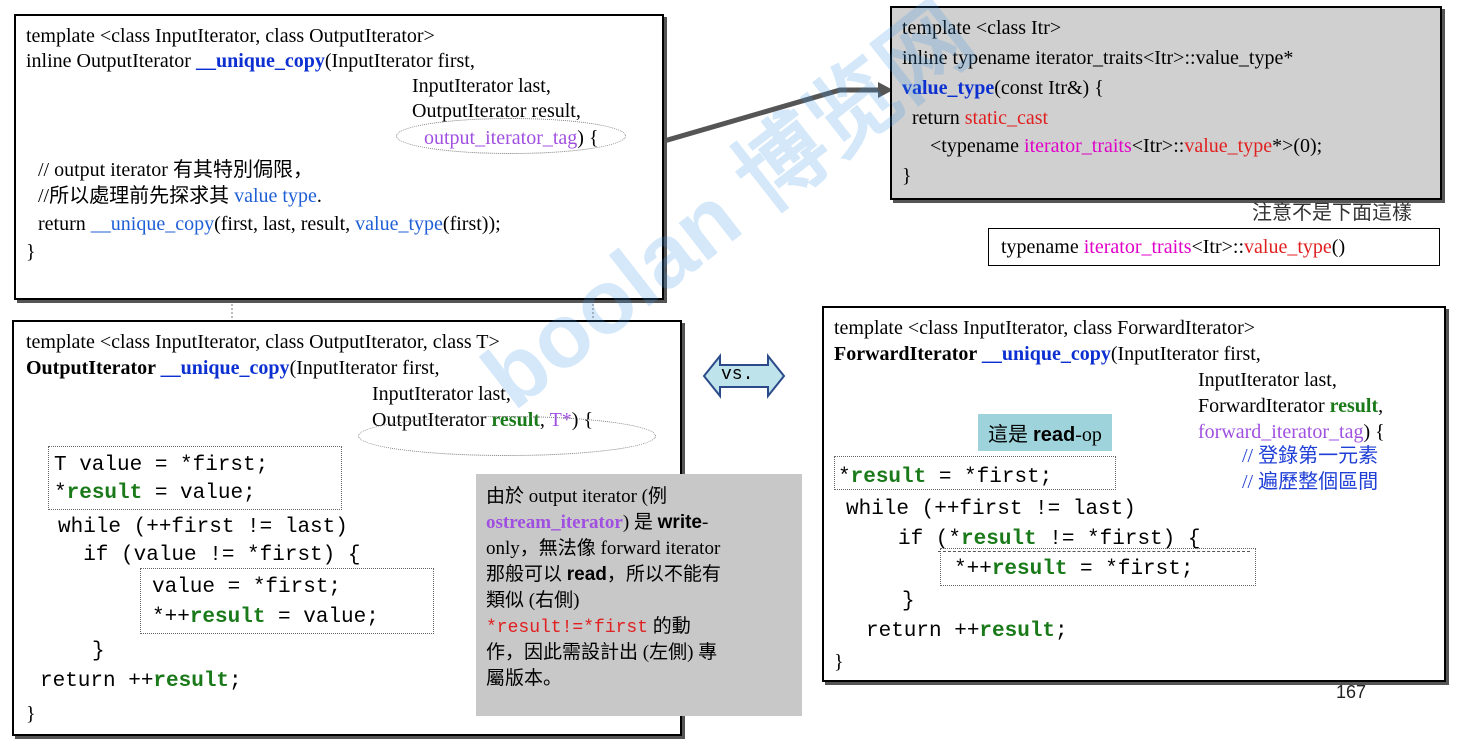 The height and width of the screenshot is (756, 1483). I want to click on comment-line-2: //所以處理前先探求其 value type., so click(180, 196).